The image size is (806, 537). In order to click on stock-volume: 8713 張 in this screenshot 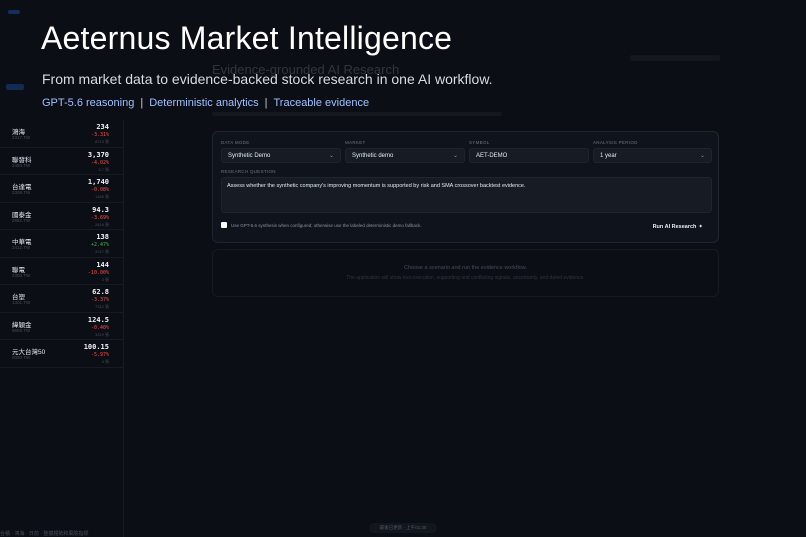, I will do `click(101, 141)`.